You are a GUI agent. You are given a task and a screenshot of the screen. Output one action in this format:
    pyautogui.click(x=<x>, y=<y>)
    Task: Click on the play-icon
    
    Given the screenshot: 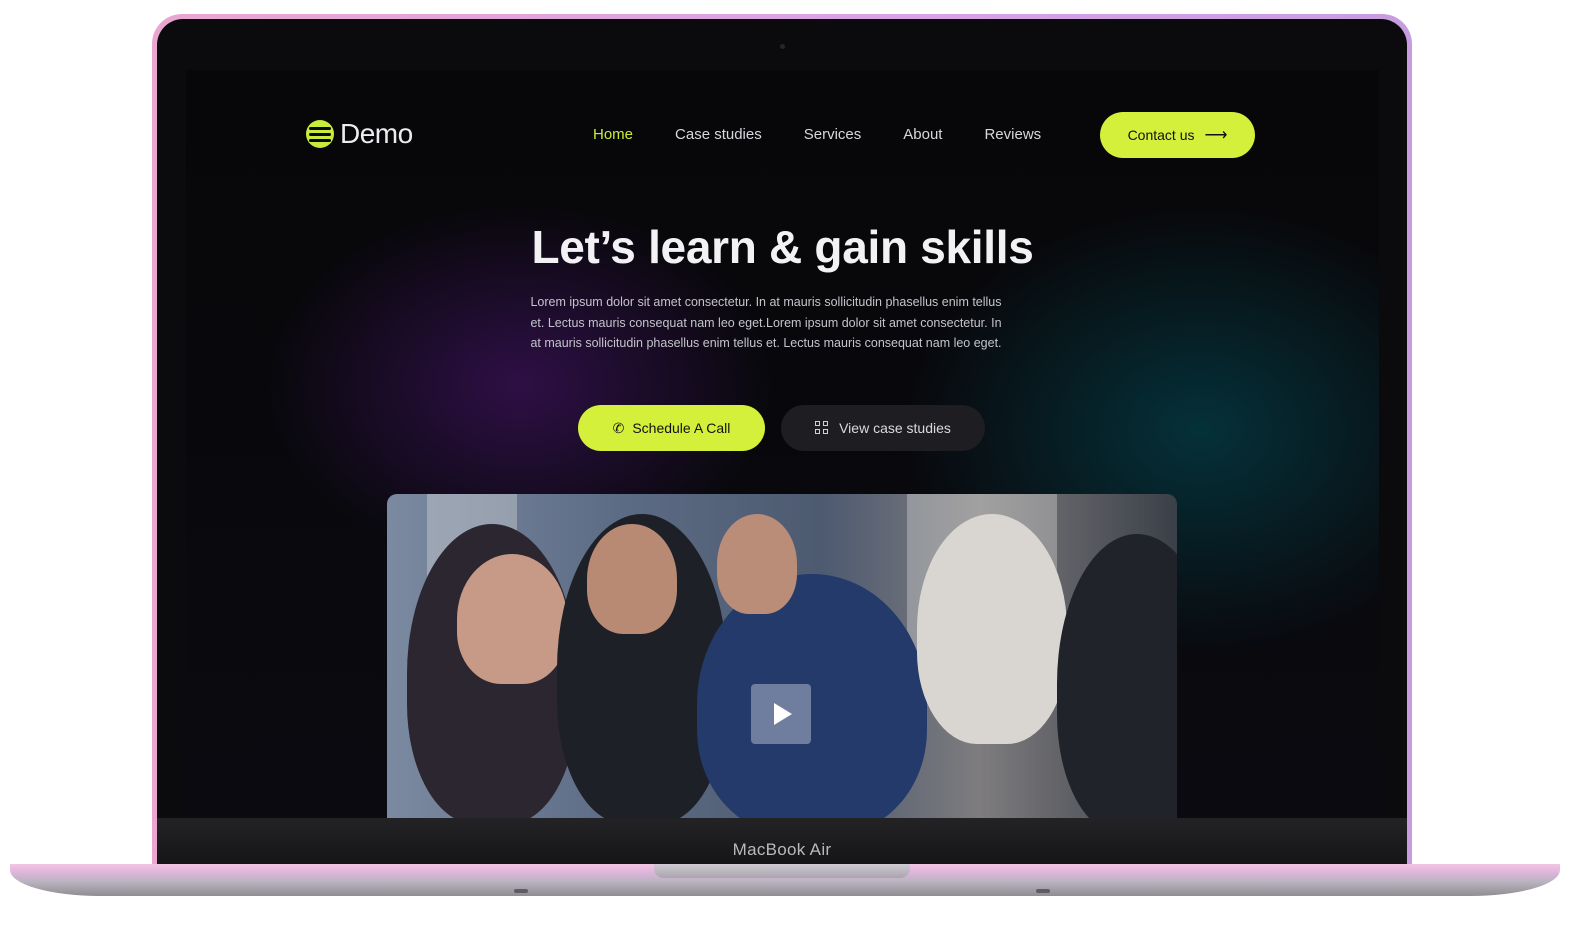 What is the action you would take?
    pyautogui.click(x=783, y=714)
    